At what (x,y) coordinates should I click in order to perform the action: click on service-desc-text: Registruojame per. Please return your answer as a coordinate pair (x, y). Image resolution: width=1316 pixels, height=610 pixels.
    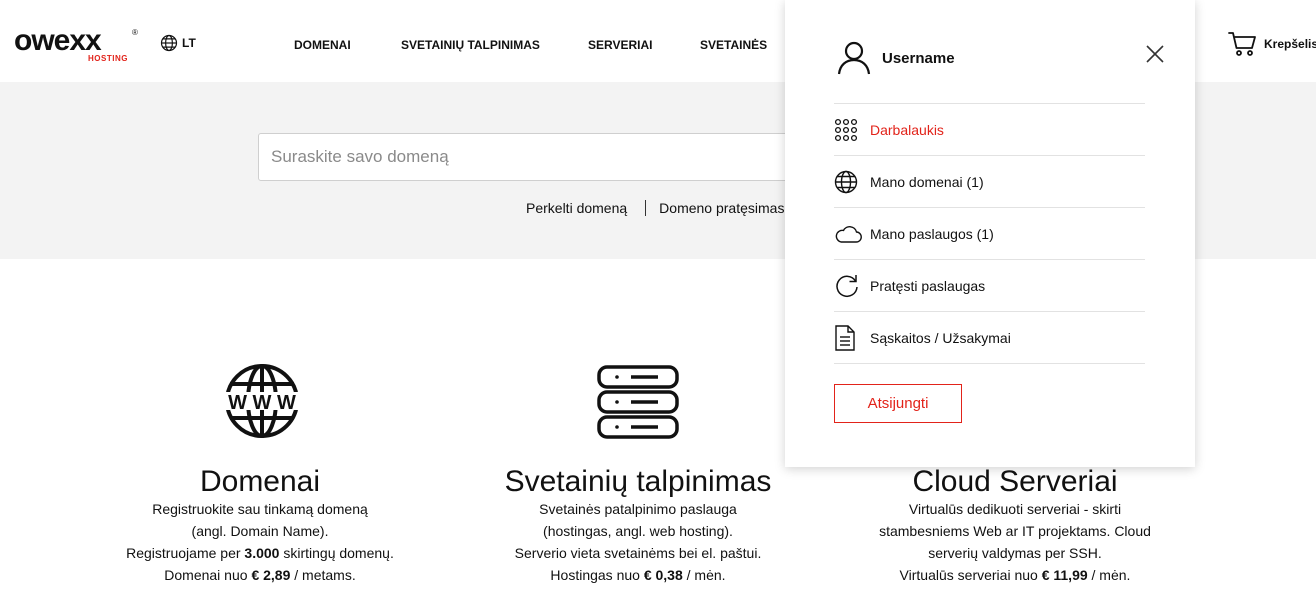
    Looking at the image, I should click on (185, 553).